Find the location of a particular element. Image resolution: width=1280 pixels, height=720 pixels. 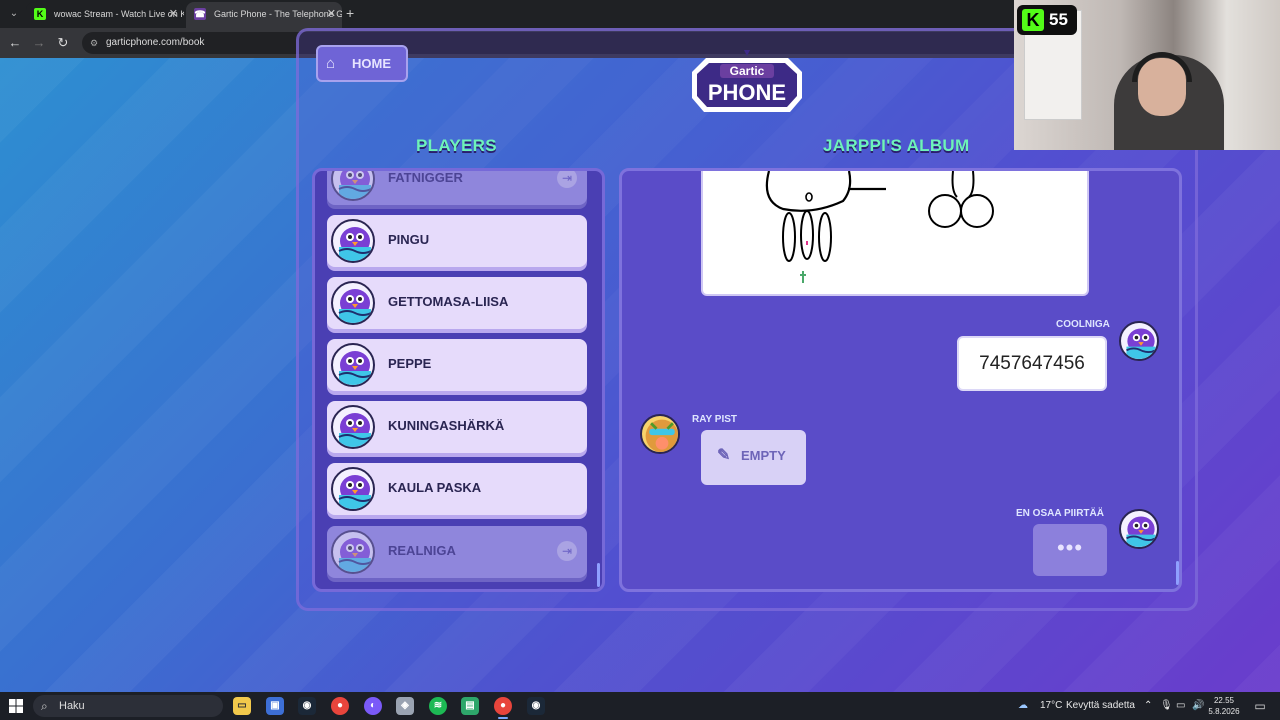

kick-favicon-icon: K is located at coordinates (40, 14).